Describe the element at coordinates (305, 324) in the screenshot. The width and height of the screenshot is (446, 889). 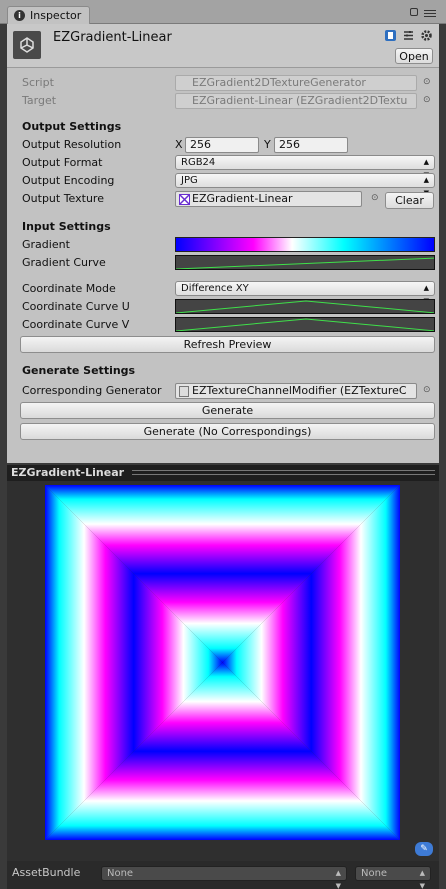
I see `coordinate-curve-v-field` at that location.